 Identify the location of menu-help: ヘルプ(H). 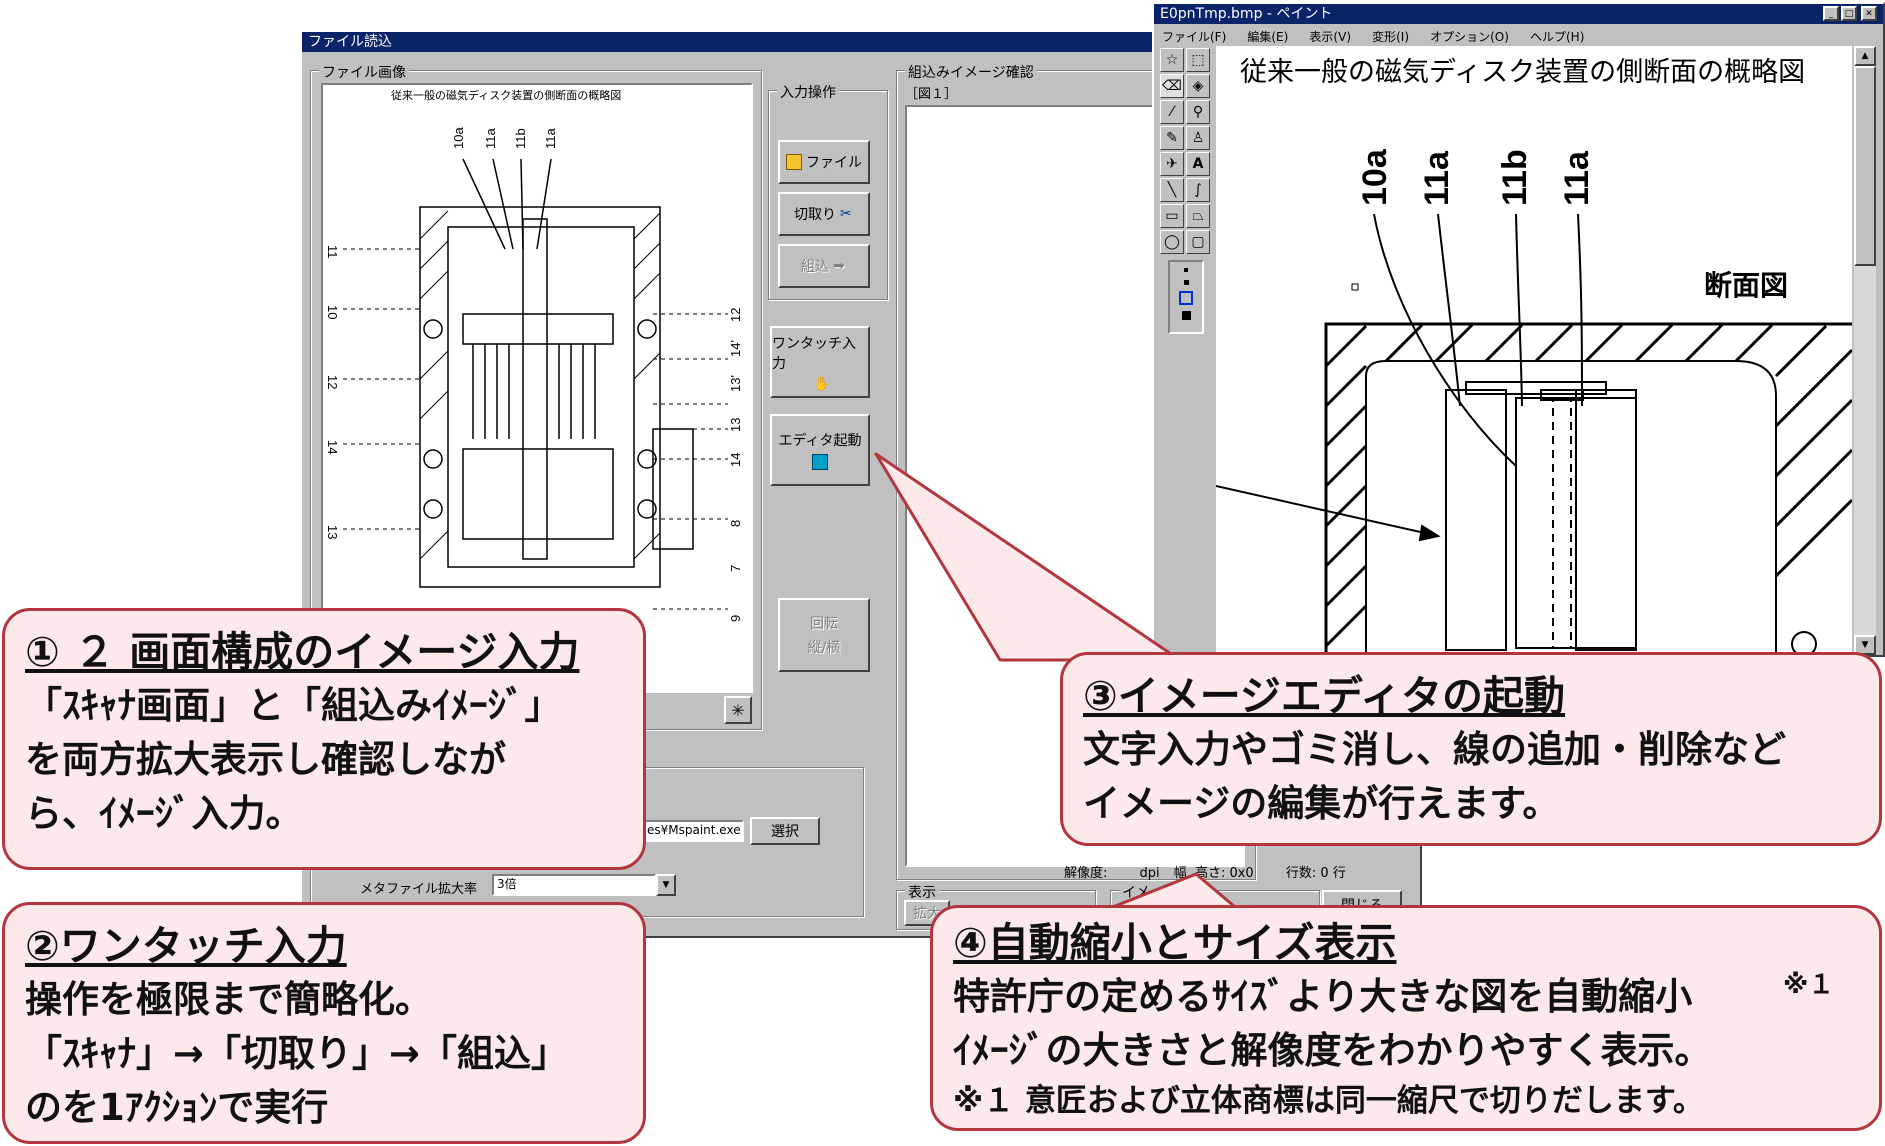
(1557, 37).